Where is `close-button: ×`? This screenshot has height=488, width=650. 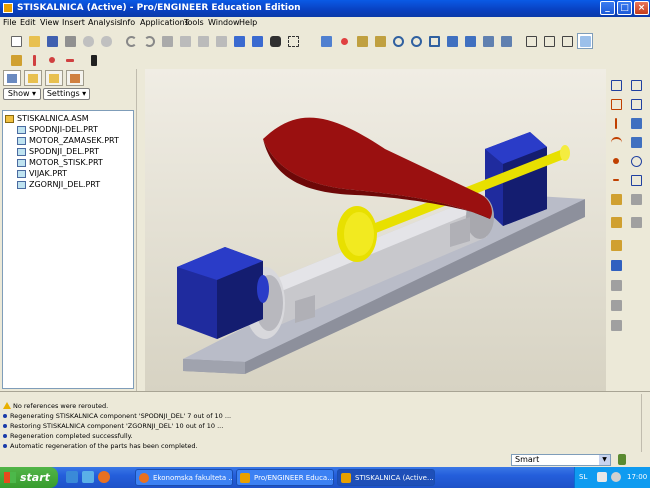
close-button: × is located at coordinates (641, 8).